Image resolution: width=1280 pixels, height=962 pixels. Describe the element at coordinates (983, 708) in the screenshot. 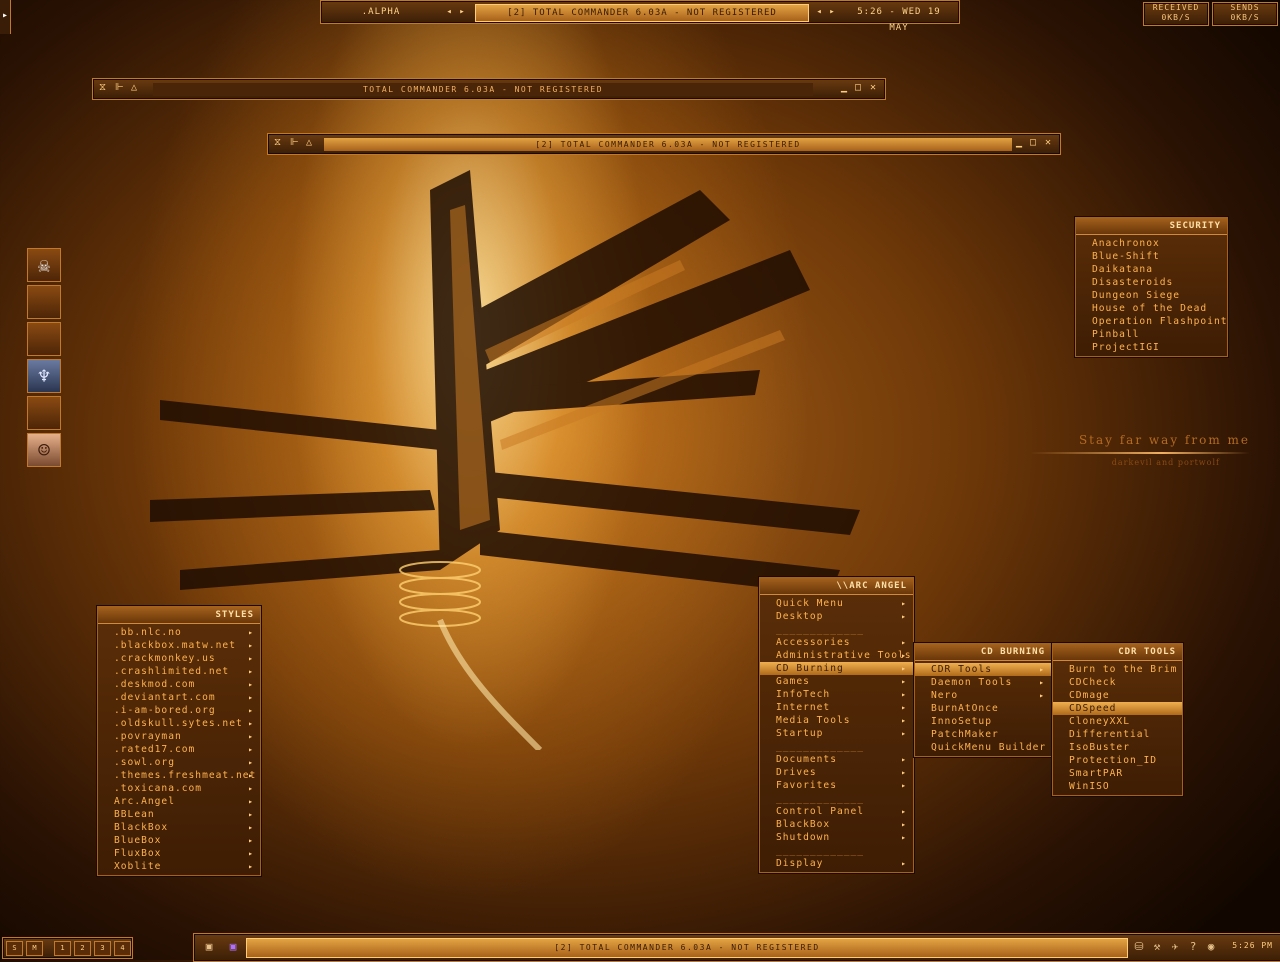

I see `cd-burning-item-burnatonce: BurnAtOnce` at that location.